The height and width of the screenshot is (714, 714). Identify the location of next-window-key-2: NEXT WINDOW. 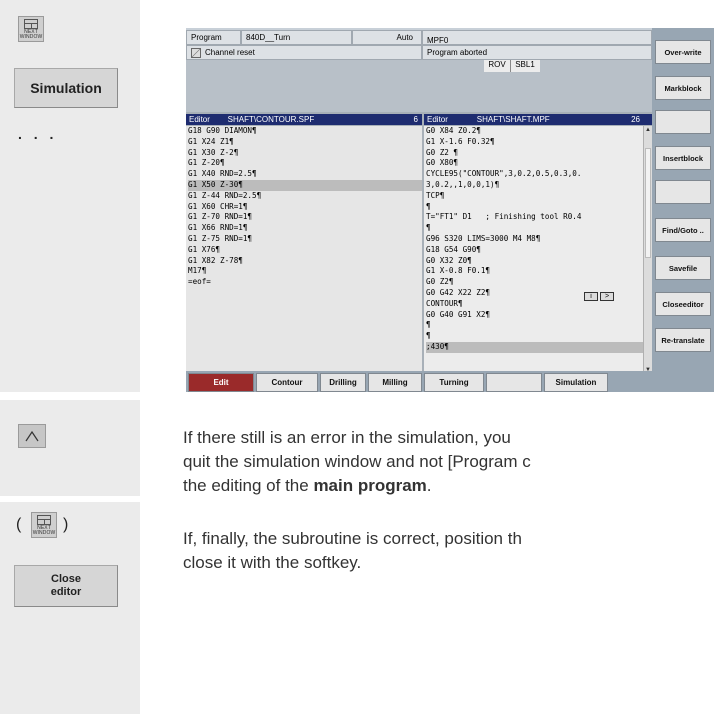
(44, 525).